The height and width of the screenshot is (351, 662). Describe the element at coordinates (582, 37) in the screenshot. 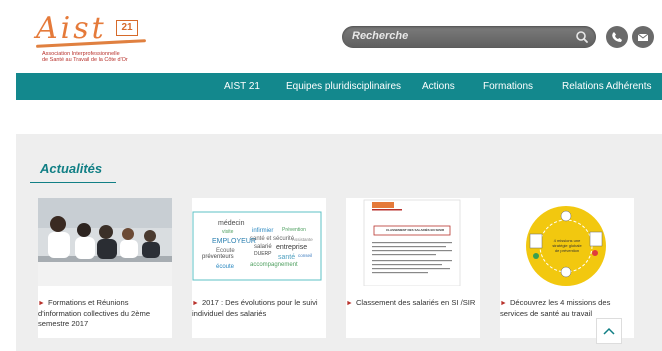

I see `search-icon` at that location.